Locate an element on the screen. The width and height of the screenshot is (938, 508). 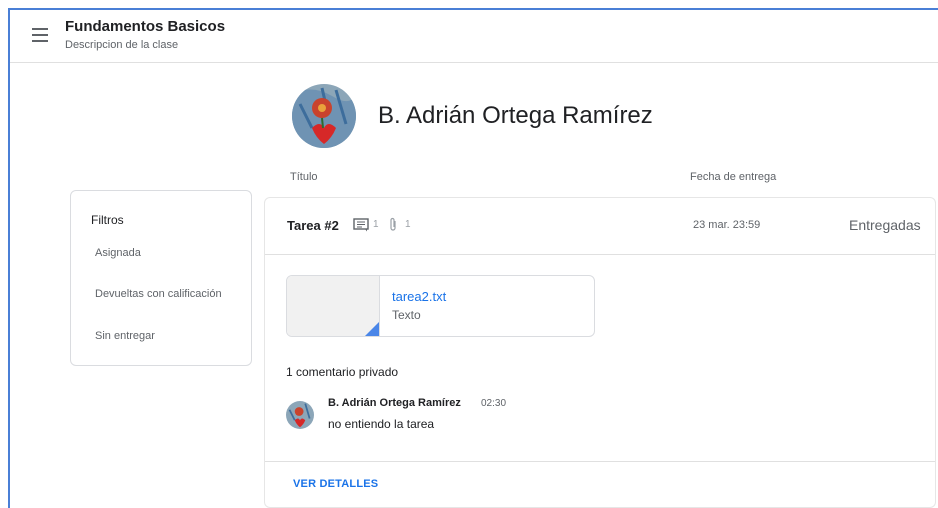
attachment-card: tarea2.txt Texto is located at coordinates (440, 306).